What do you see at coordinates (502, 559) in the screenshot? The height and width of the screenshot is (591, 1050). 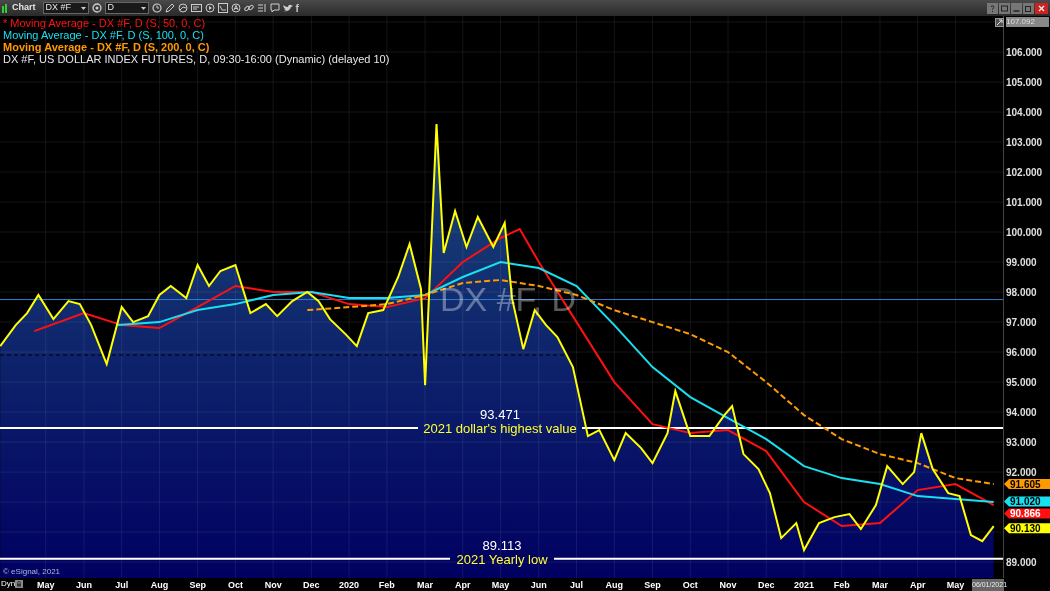 I see `level-caption: 2021 Yearly low` at bounding box center [502, 559].